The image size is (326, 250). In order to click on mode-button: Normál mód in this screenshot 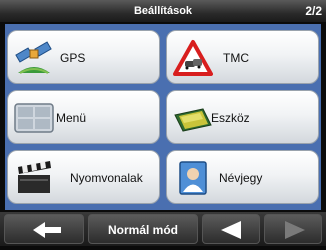, I will do `click(143, 229)`.